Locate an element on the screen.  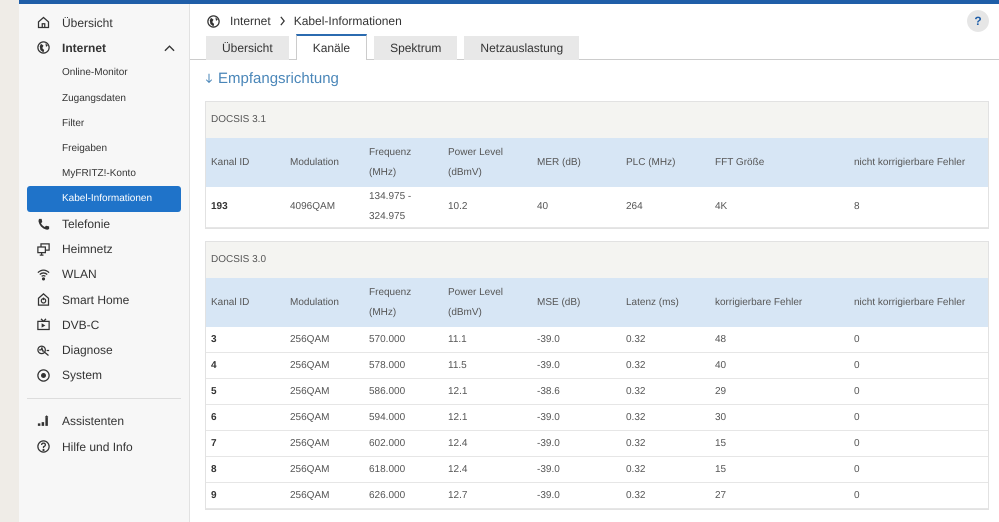
table-cell-text: 5 is located at coordinates (214, 391).